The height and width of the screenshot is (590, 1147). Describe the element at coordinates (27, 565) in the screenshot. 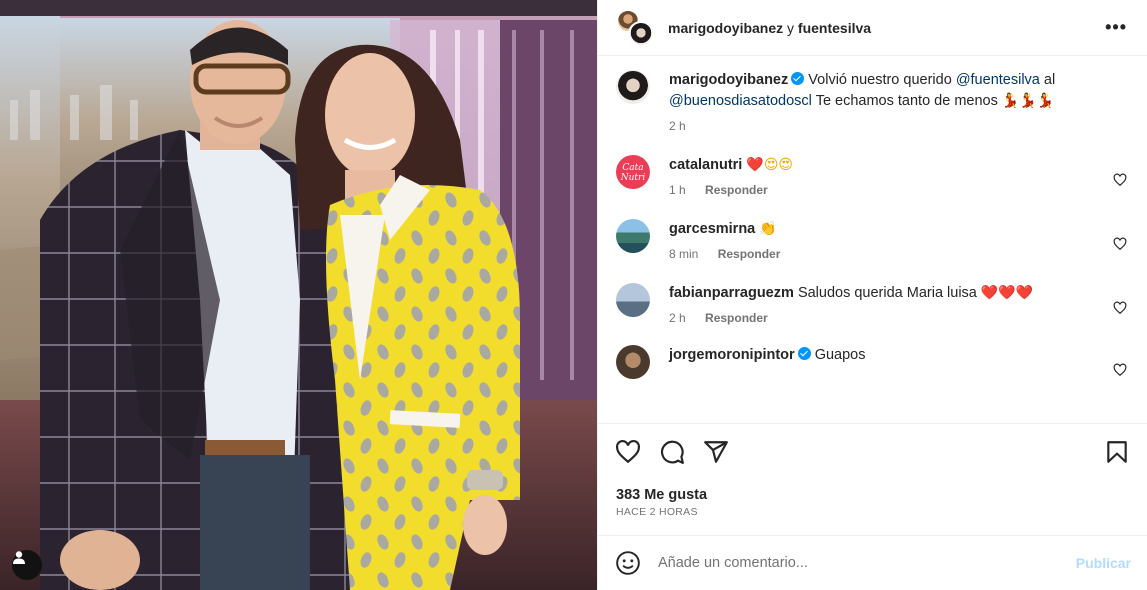

I see `user-tag-icon` at that location.